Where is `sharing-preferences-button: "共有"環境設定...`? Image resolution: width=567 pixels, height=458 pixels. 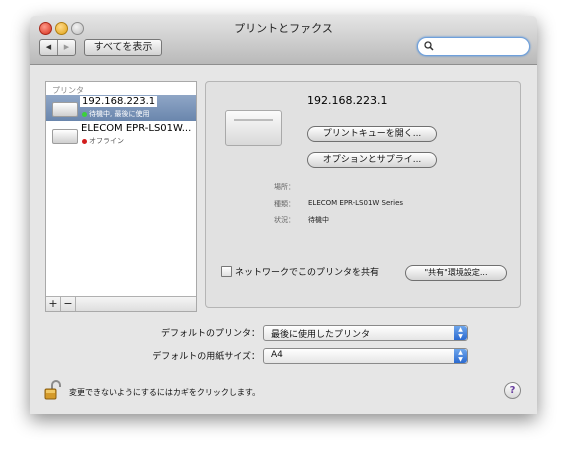 sharing-preferences-button: "共有"環境設定... is located at coordinates (456, 273).